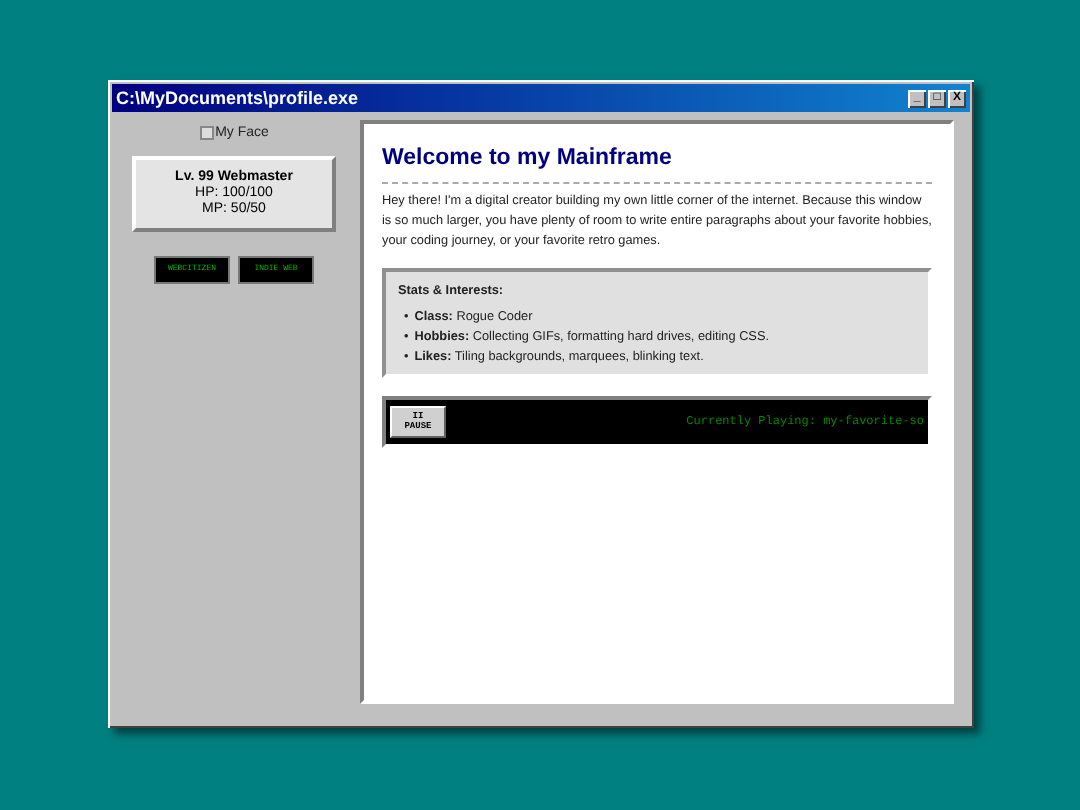  Describe the element at coordinates (528, 158) in the screenshot. I see `page-heading: Welcome to my Mainframe` at that location.